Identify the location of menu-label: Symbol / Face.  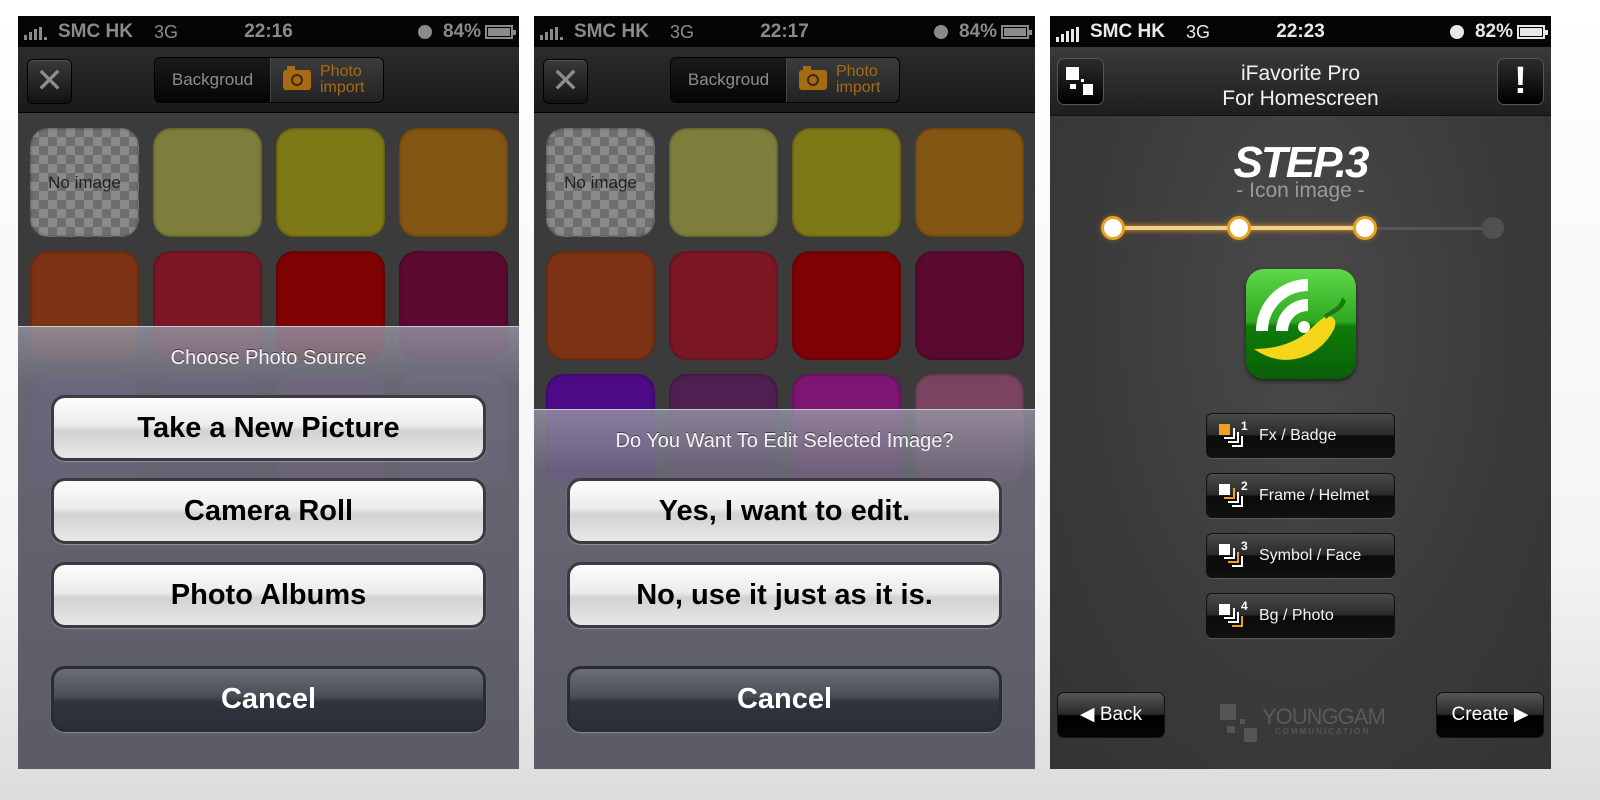
(1310, 555).